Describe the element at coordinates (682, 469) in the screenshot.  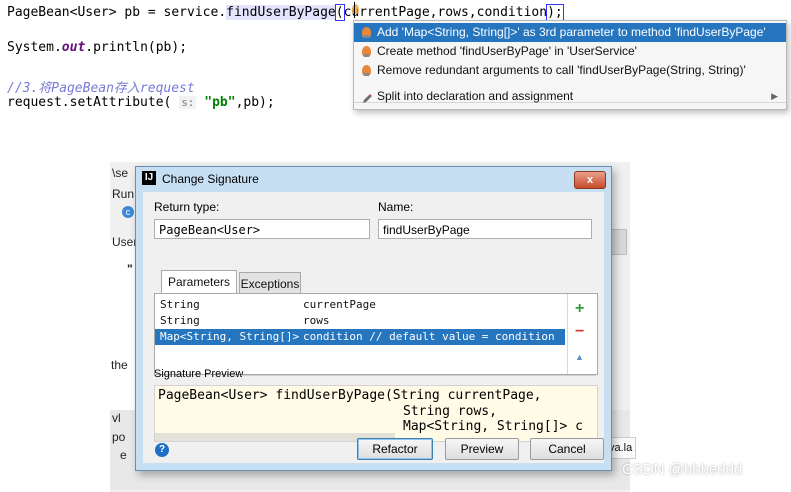
I see `watermark: CSDN @bbbeddd` at that location.